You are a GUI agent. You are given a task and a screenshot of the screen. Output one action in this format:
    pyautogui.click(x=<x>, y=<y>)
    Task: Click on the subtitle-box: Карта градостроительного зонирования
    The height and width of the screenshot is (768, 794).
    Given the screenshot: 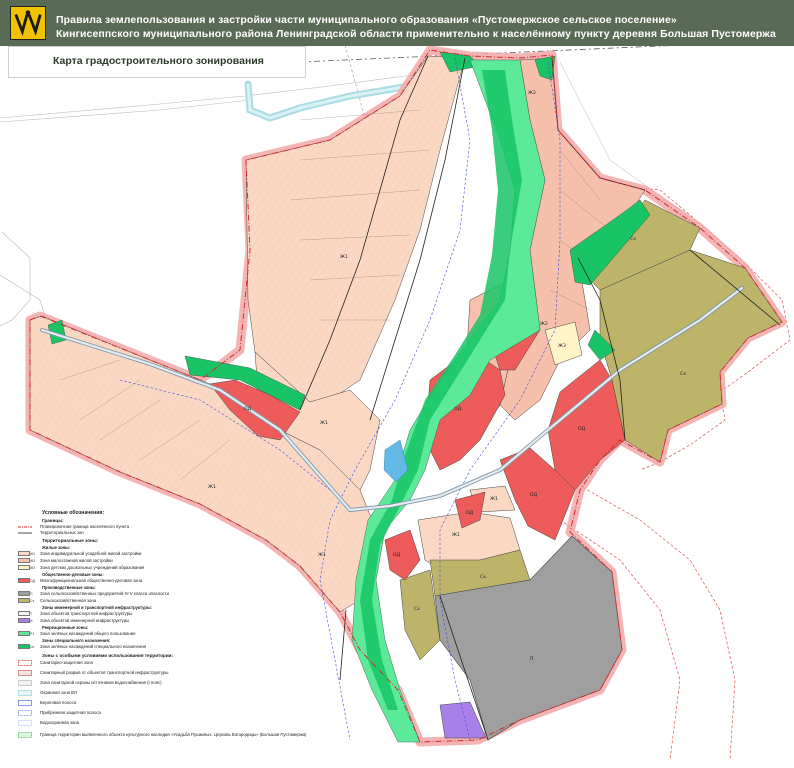 What is the action you would take?
    pyautogui.click(x=157, y=62)
    